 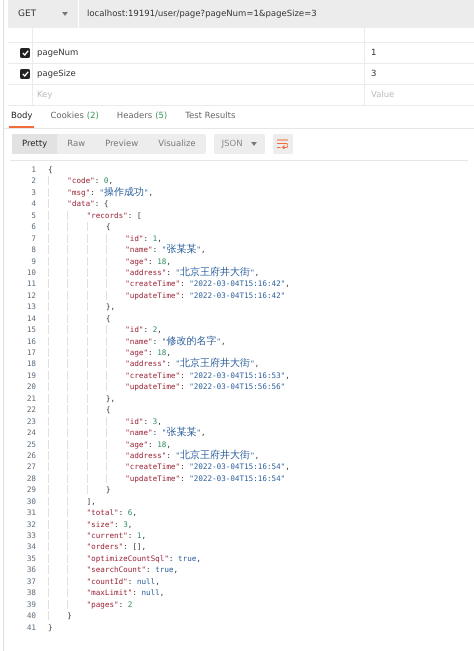 I want to click on param-value: 1, so click(x=373, y=53).